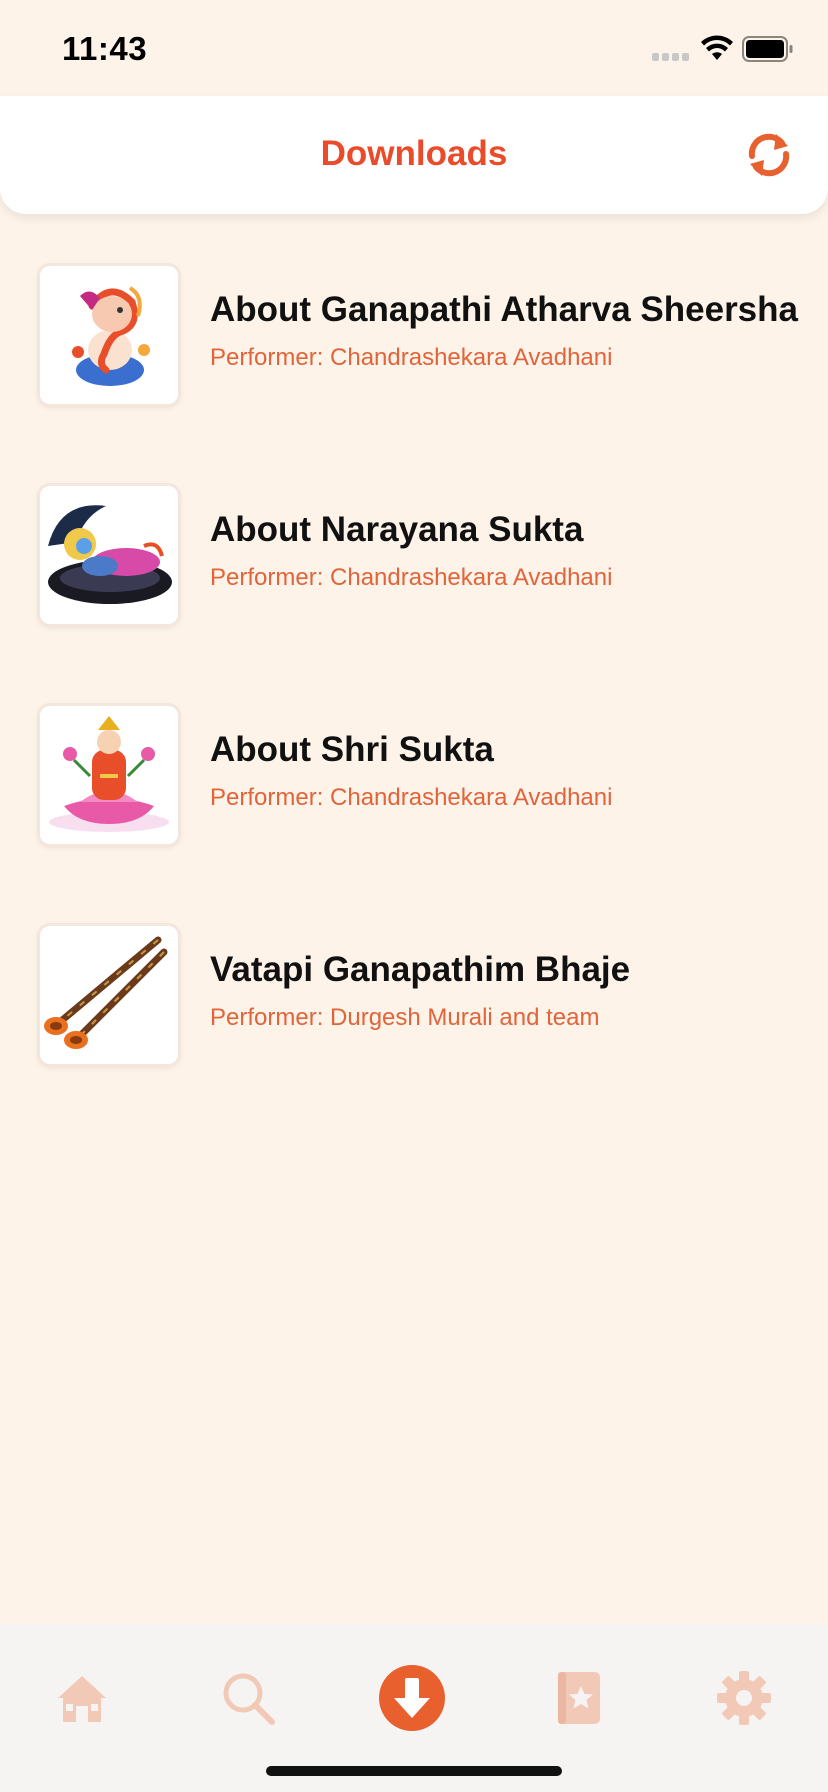  What do you see at coordinates (397, 529) in the screenshot?
I see `item-title: About Narayana Sukta` at bounding box center [397, 529].